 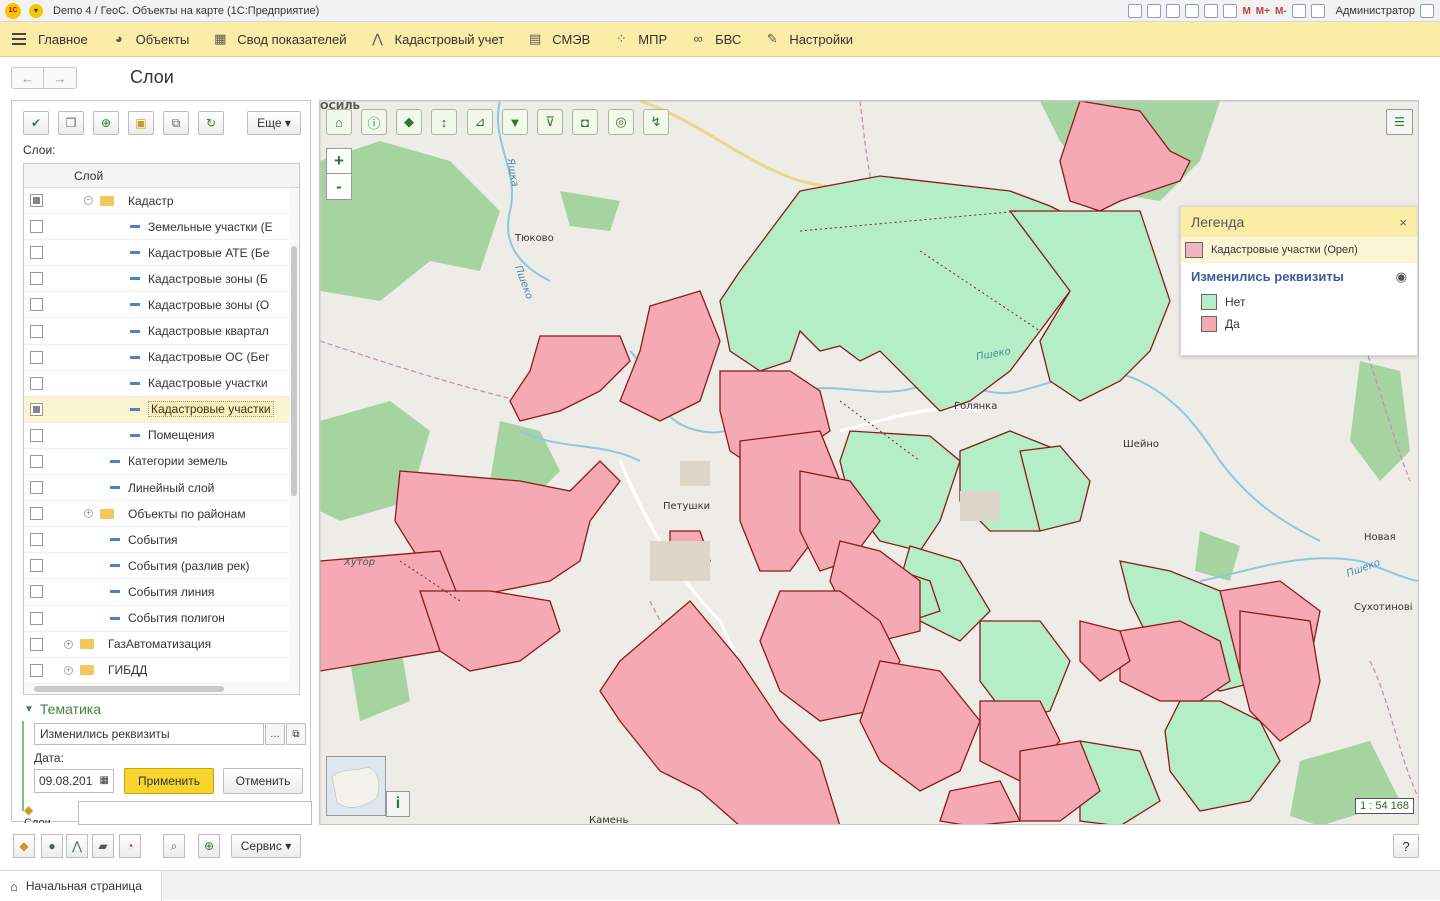 I want to click on vertical-scrollbar, so click(x=294, y=436).